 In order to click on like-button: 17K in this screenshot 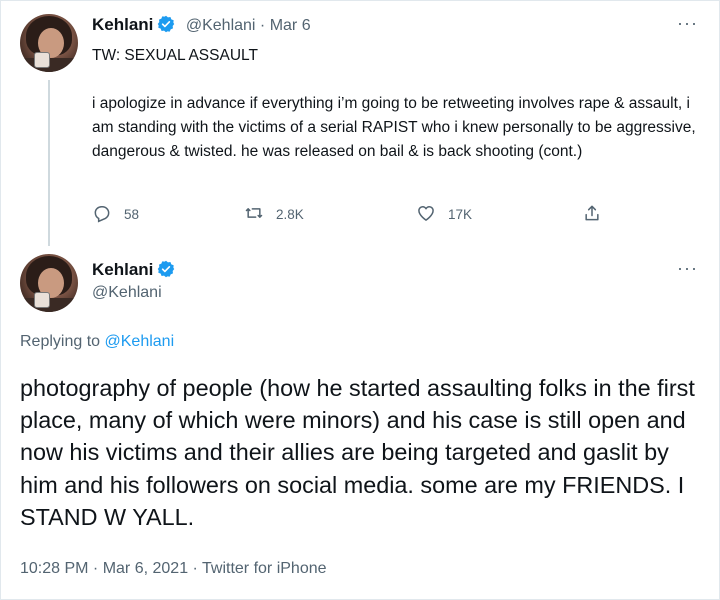, I will do `click(444, 214)`.